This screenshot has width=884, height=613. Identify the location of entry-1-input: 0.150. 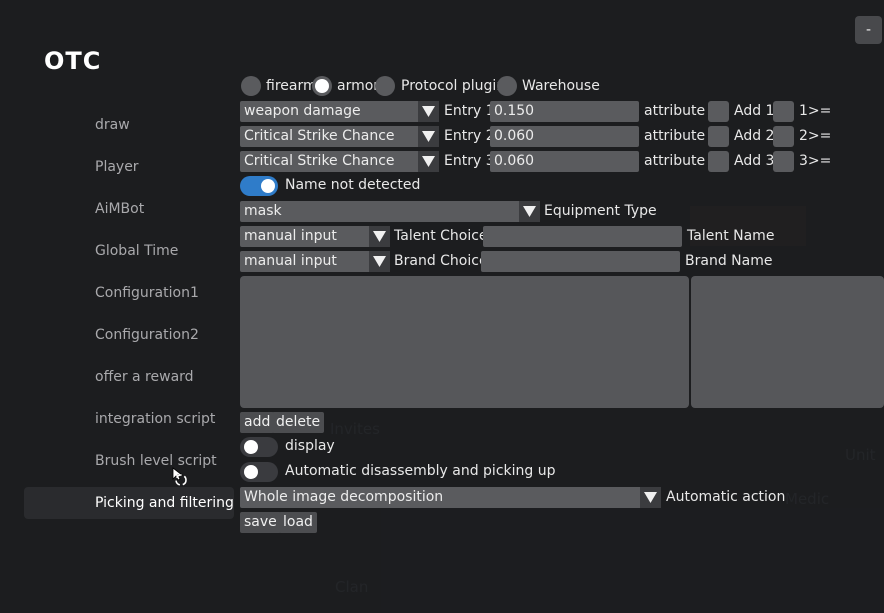
(564, 111).